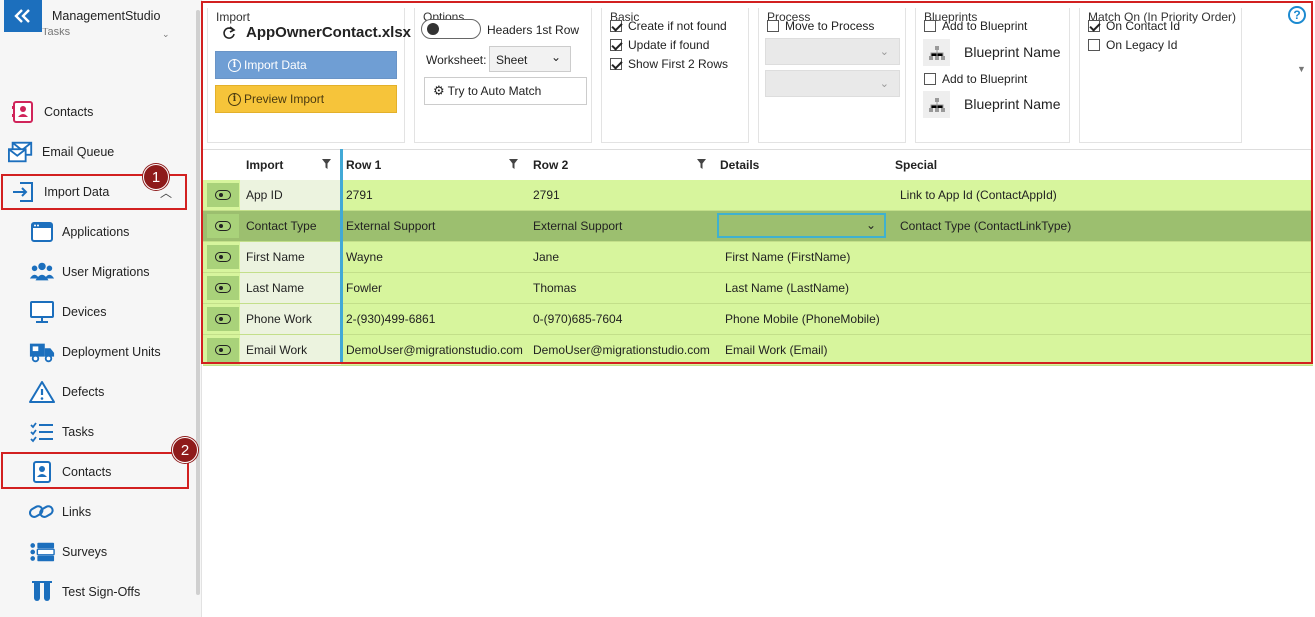 The image size is (1315, 617). I want to click on collapse-sidebar-button, so click(23, 16).